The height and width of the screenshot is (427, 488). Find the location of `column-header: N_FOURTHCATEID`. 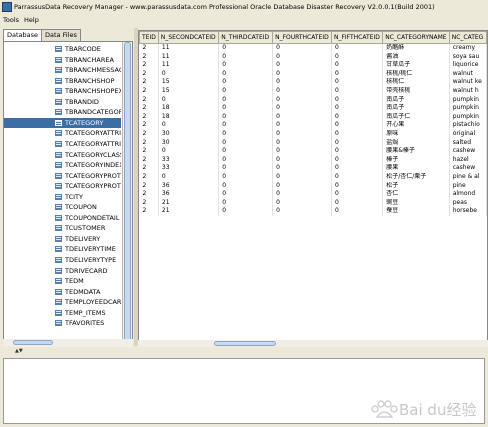

column-header: N_FOURTHCATEID is located at coordinates (302, 37).